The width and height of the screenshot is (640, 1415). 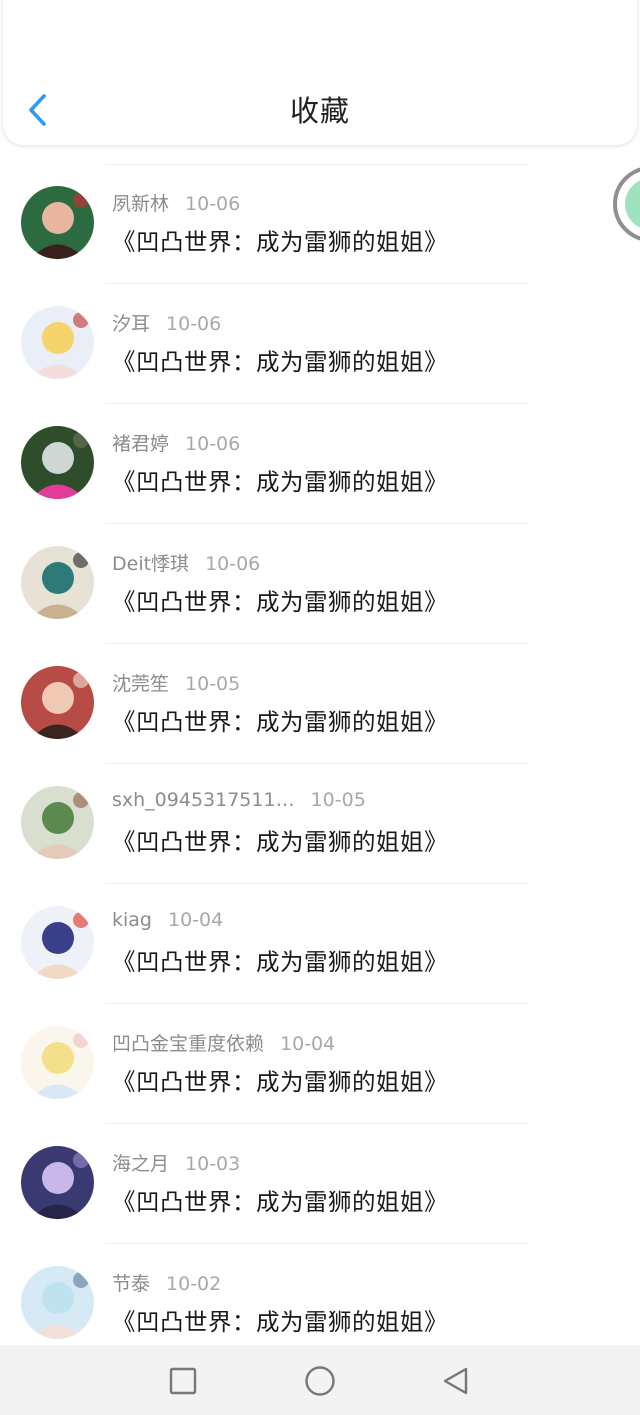 I want to click on favorite-item: 夙新林 10-06 《凹凸世界：成为雷狮的姐姐》, so click(x=320, y=224).